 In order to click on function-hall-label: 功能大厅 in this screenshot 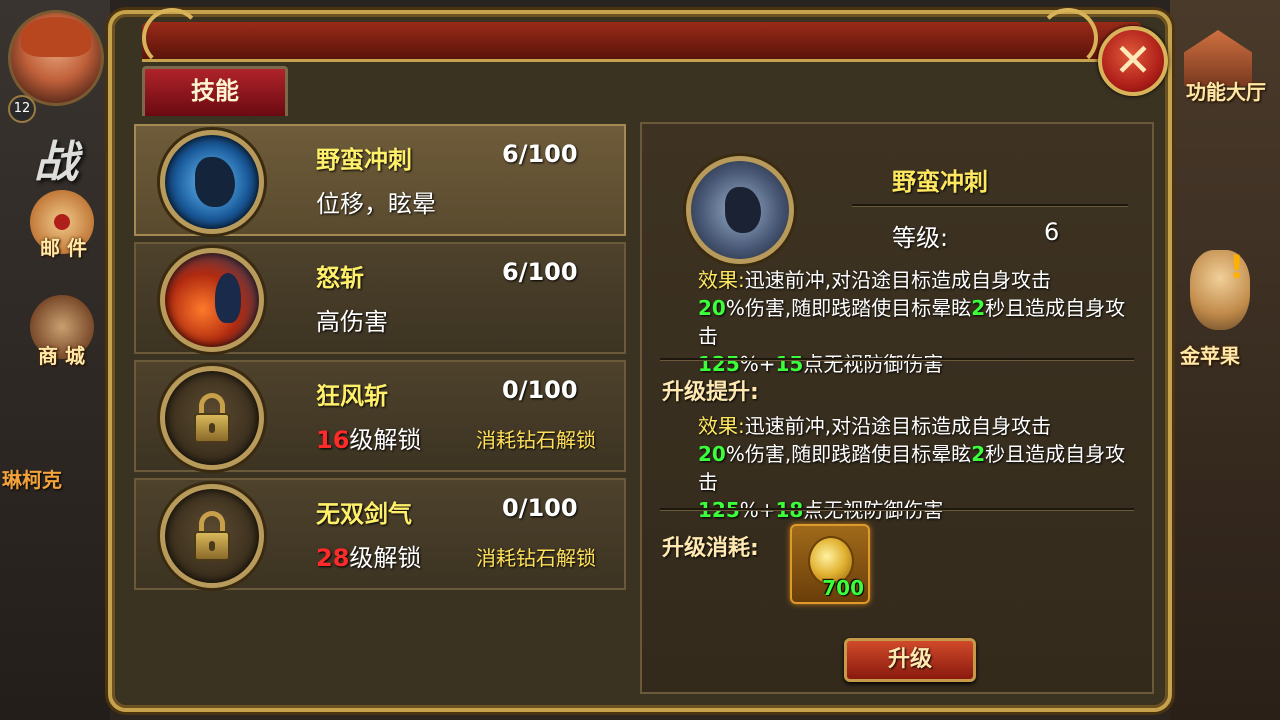, I will do `click(1226, 90)`.